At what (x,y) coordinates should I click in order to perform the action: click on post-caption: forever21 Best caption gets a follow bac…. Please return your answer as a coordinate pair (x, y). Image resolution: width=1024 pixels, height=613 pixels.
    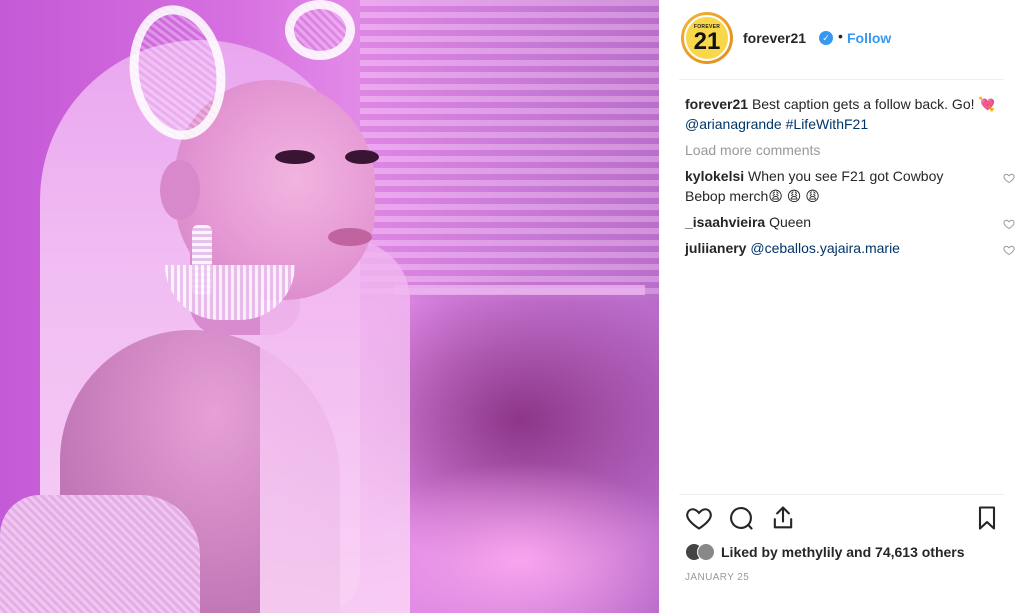
    Looking at the image, I should click on (845, 114).